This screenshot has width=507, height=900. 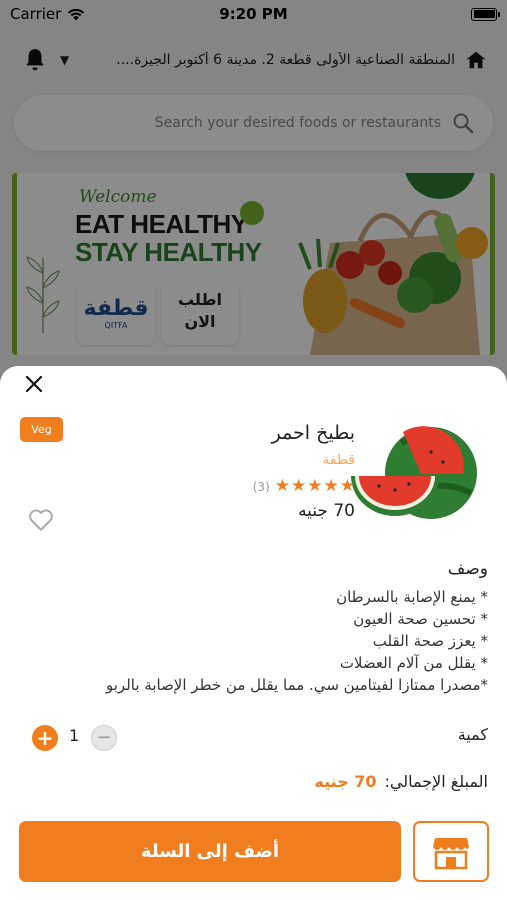 I want to click on total-row: المبلغ الإجمالي: 70 جنيه, so click(x=401, y=781).